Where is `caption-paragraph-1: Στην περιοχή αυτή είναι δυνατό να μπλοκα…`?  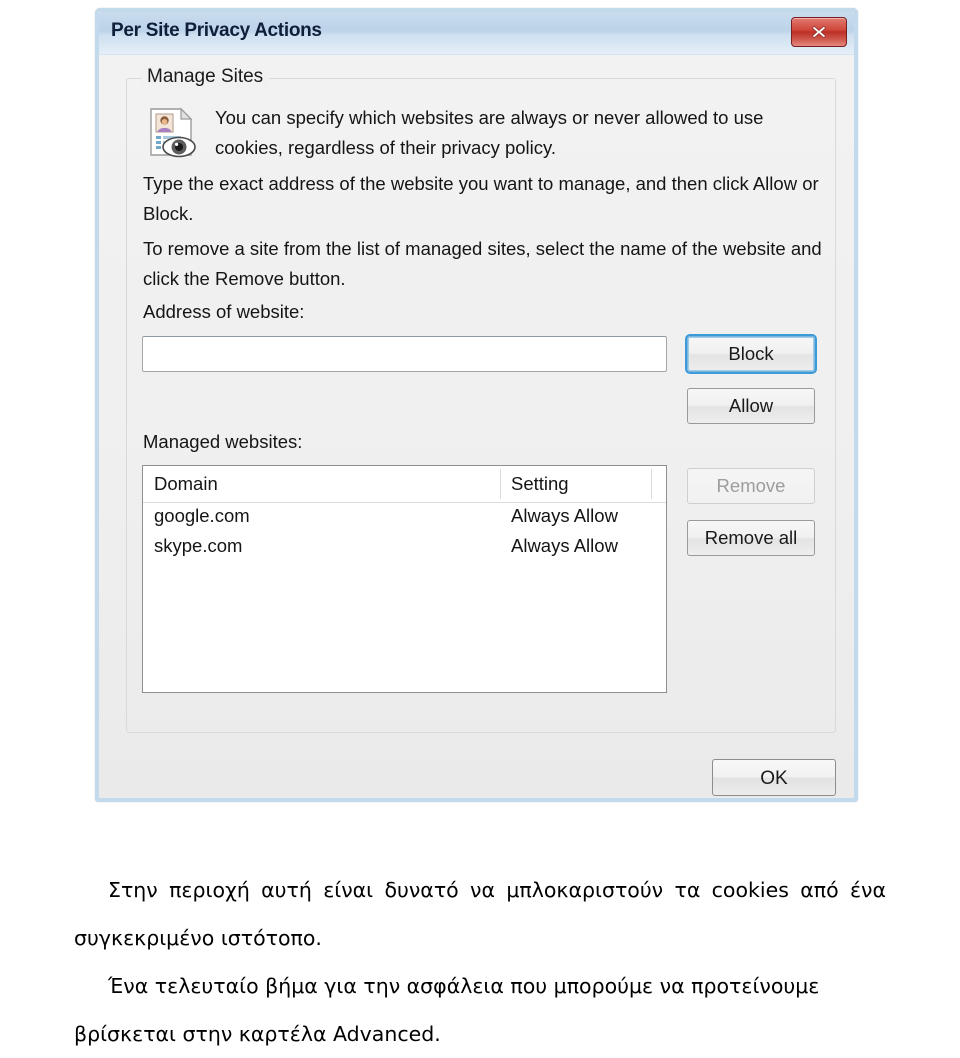 caption-paragraph-1: Στην περιοχή αυτή είναι δυνατό να μπλοκα… is located at coordinates (480, 914).